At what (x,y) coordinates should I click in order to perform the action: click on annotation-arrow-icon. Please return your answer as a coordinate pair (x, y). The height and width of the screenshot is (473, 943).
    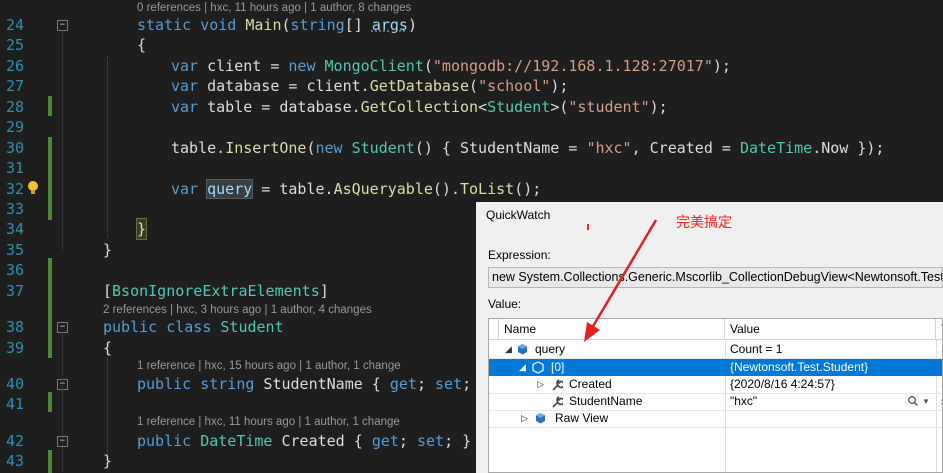
    Looking at the image, I should click on (621, 280).